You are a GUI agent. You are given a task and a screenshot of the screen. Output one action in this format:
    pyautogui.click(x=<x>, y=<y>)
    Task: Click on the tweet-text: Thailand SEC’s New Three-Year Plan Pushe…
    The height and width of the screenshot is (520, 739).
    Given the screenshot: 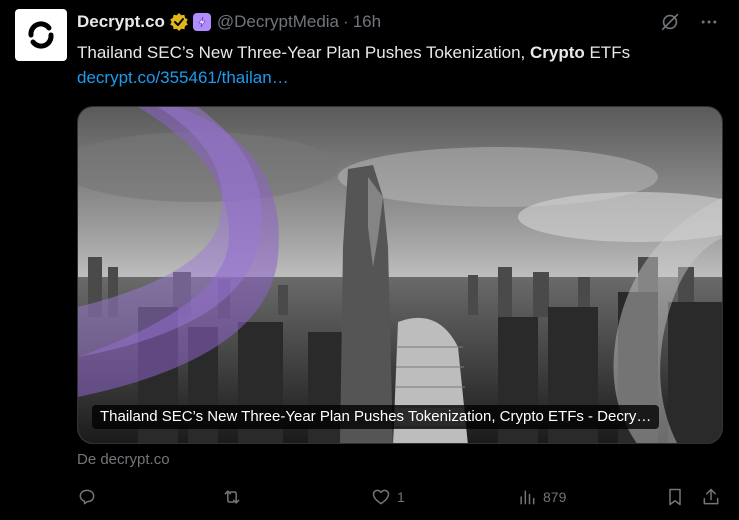 What is the action you would take?
    pyautogui.click(x=398, y=53)
    